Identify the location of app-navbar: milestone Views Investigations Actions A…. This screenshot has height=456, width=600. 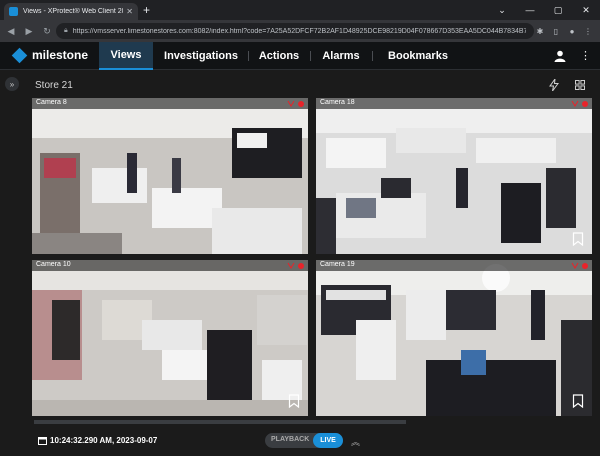
(300, 56).